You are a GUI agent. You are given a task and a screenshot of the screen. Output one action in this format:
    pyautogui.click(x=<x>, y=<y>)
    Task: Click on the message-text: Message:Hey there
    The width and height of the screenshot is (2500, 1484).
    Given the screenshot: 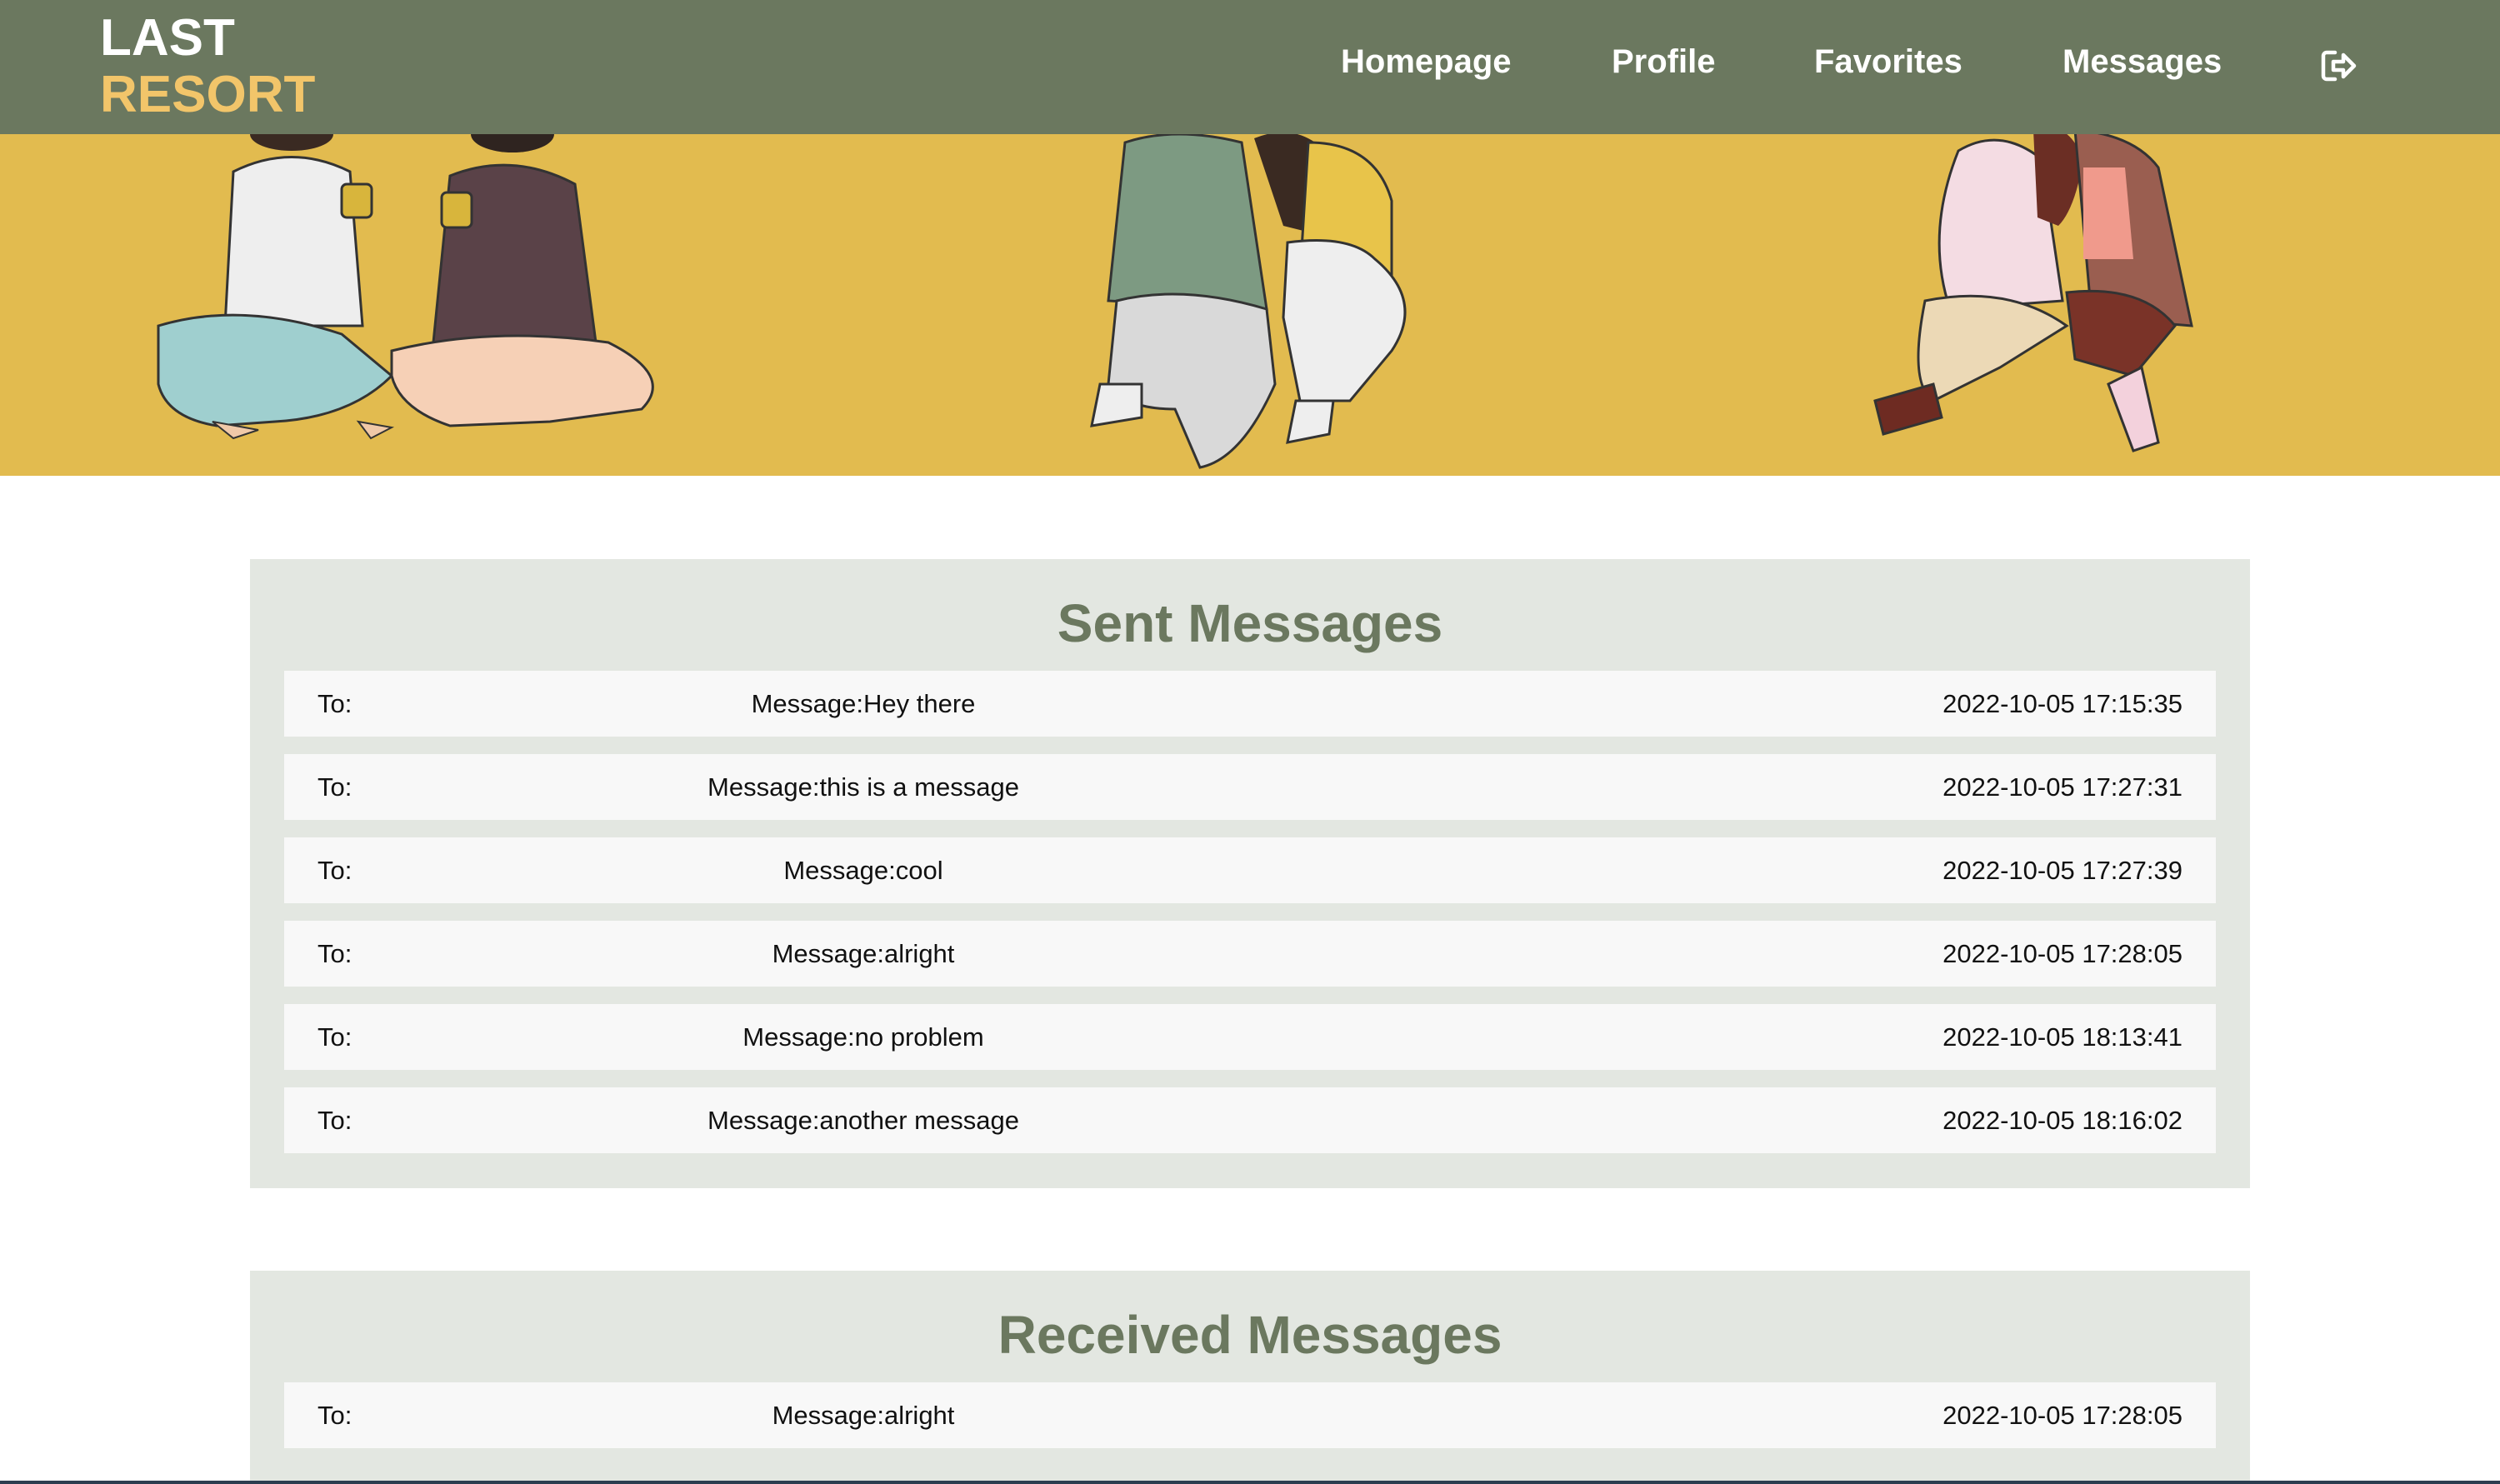 What is the action you would take?
    pyautogui.click(x=864, y=703)
    